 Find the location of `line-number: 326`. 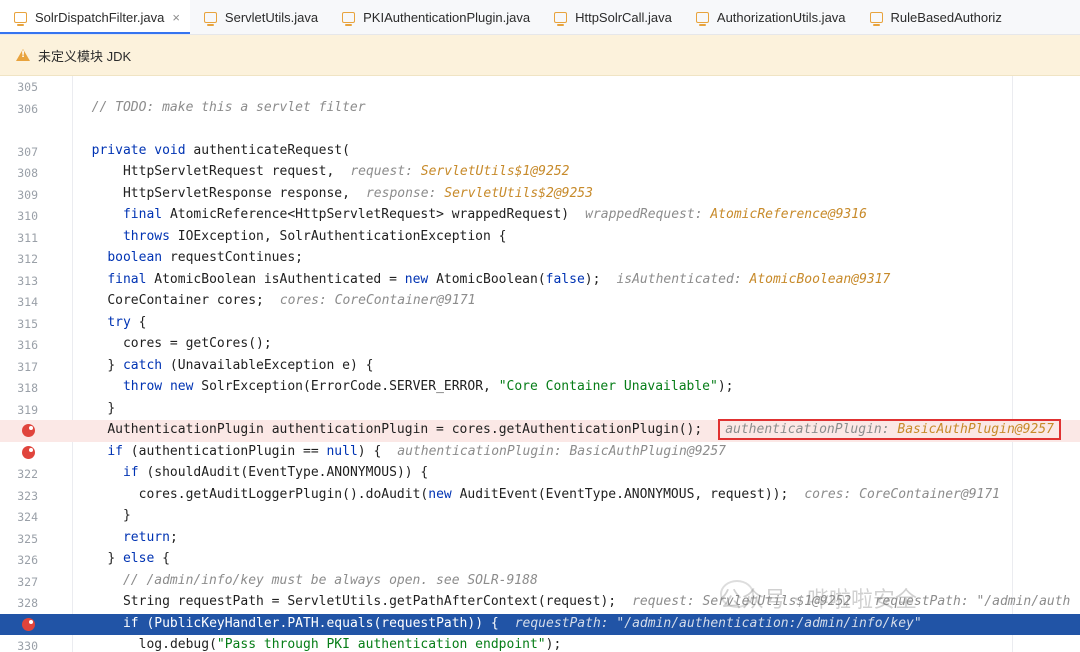

line-number: 326 is located at coordinates (27, 560).